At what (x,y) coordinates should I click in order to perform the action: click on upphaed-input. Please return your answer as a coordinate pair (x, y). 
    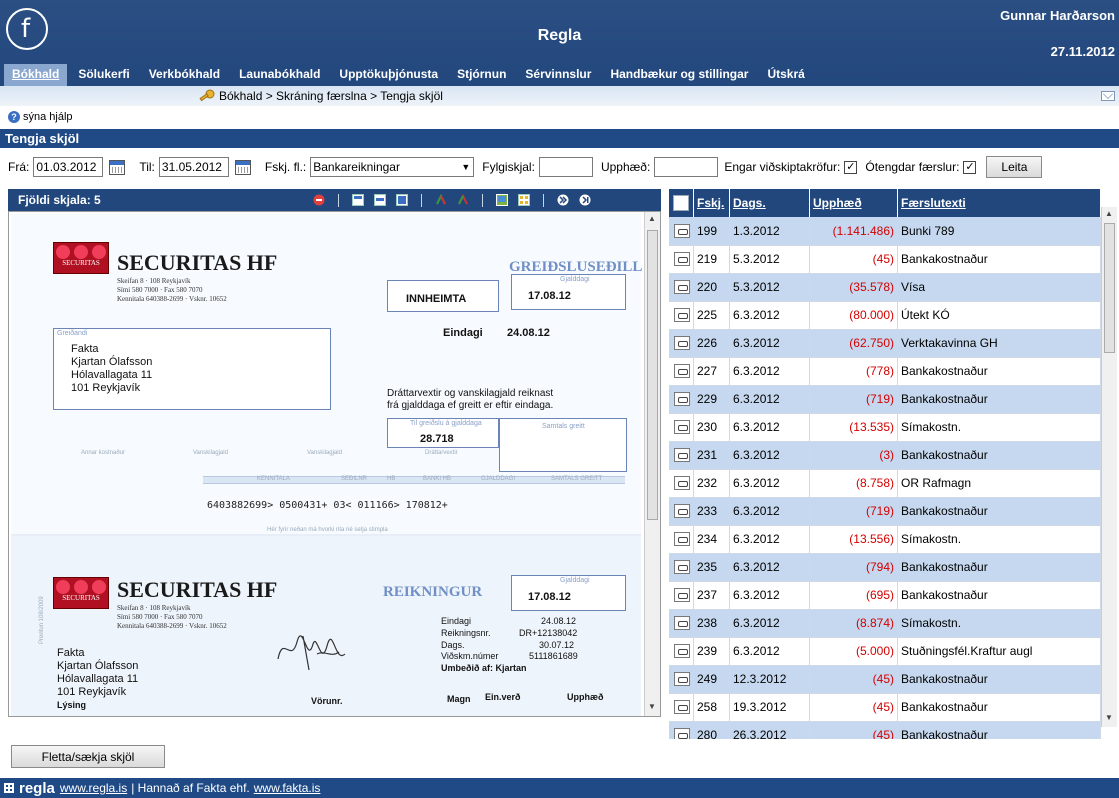
    Looking at the image, I should click on (686, 167).